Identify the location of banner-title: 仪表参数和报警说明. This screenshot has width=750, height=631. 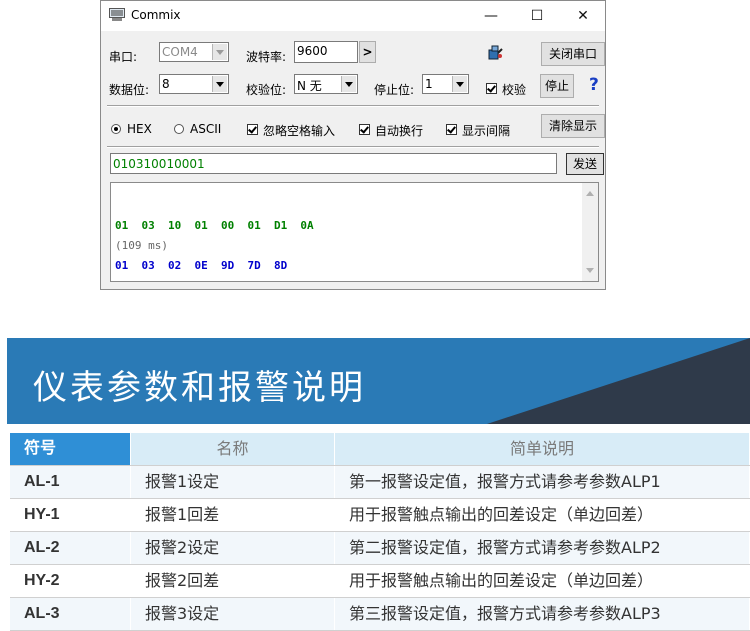
(199, 388).